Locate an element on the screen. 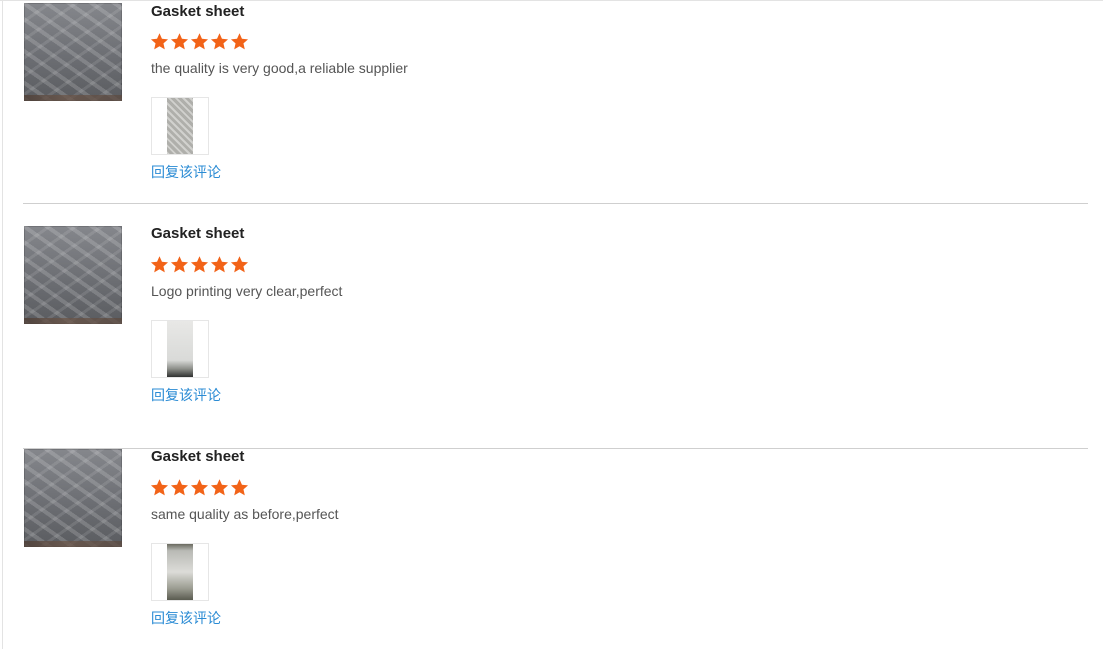 The image size is (1103, 649). left-border is located at coordinates (2, 325).